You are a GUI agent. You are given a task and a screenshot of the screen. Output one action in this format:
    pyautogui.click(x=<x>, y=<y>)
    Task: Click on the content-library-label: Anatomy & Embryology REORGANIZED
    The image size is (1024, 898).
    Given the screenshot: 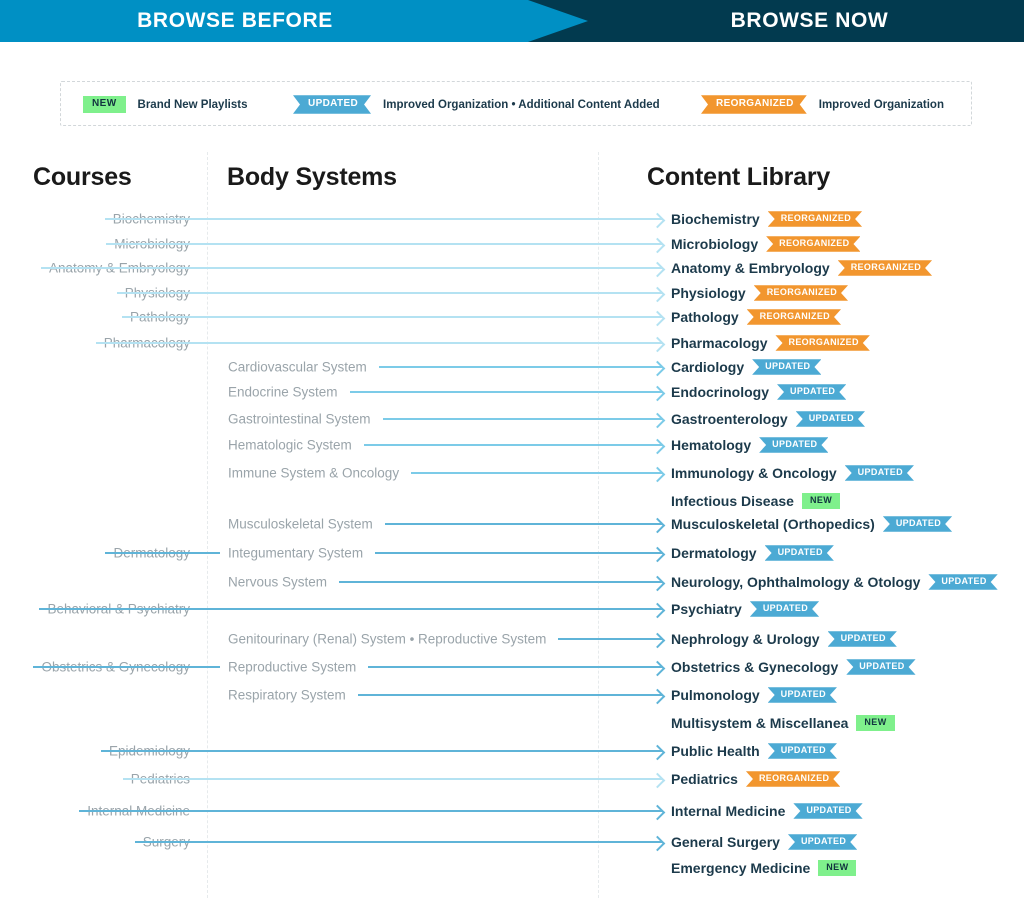 What is the action you would take?
    pyautogui.click(x=801, y=268)
    